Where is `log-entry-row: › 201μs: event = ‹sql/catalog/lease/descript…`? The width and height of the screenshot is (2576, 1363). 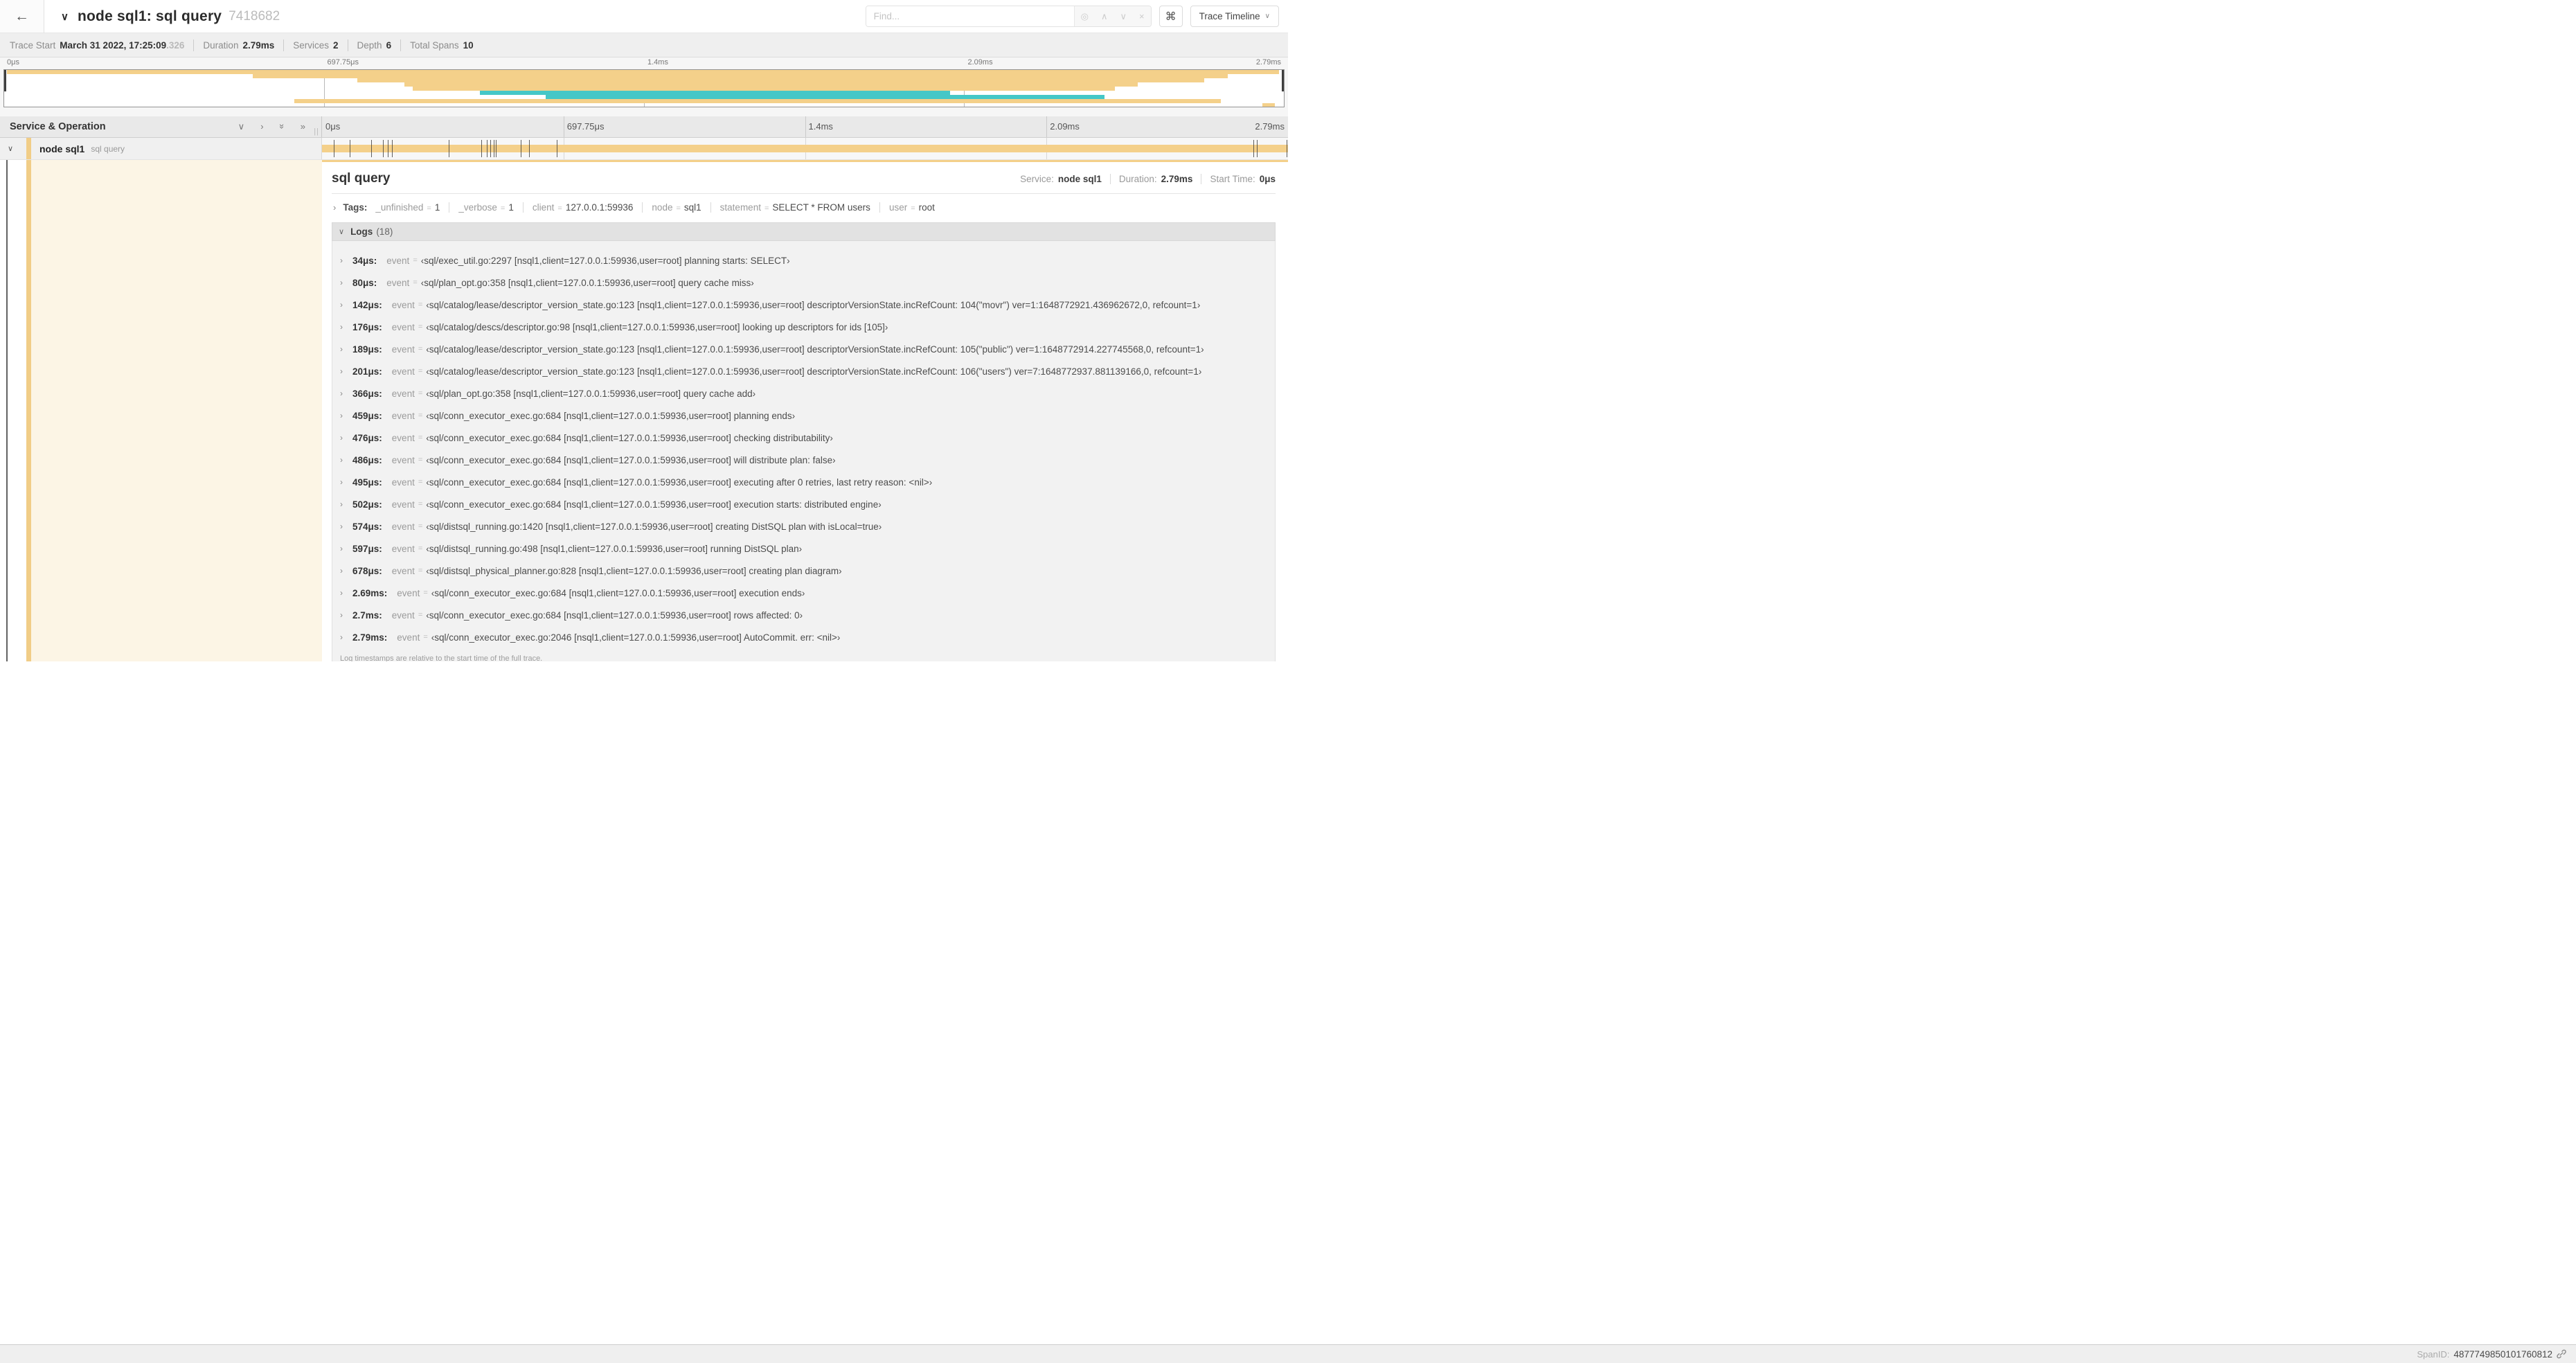 log-entry-row: › 201μs: event = ‹sql/catalog/lease/descript… is located at coordinates (803, 371).